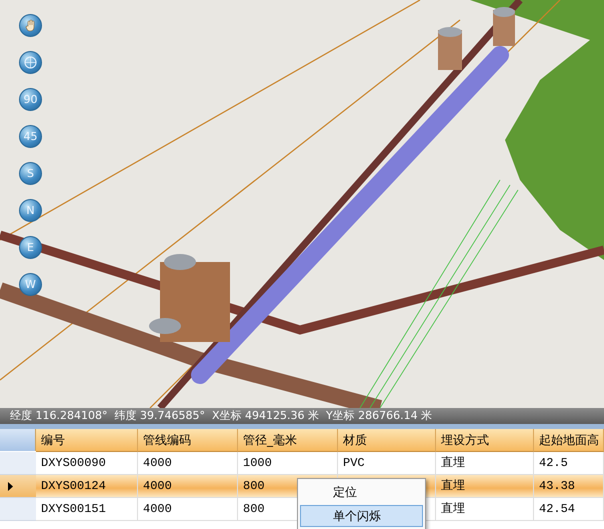 The height and width of the screenshot is (529, 604). I want to click on column-header: 管径_毫米, so click(288, 440).